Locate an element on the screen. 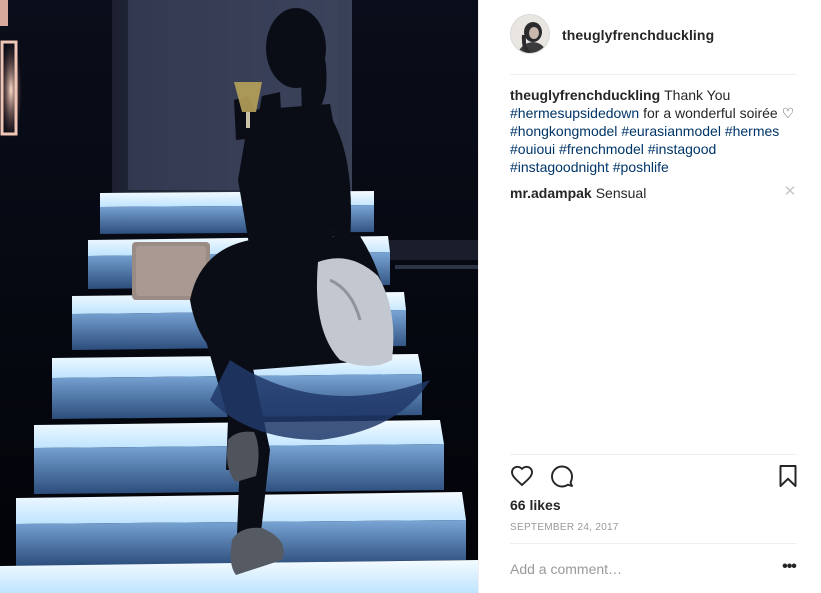  avatar-icon is located at coordinates (530, 34).